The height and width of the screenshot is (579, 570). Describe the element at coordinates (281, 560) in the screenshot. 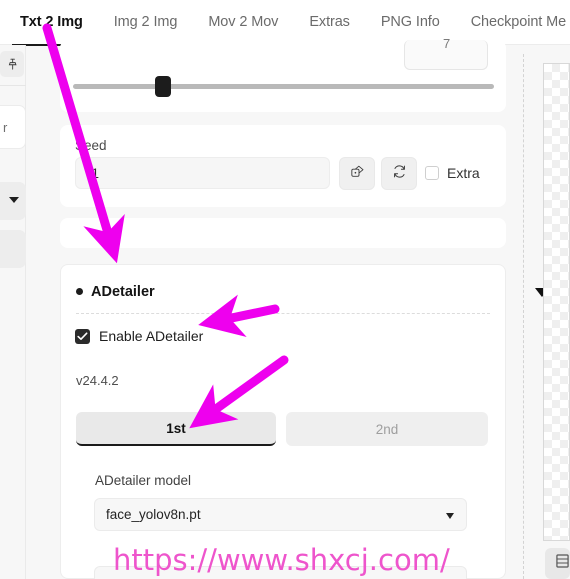

I see `watermark-url: https://www.shxcj.com/` at that location.